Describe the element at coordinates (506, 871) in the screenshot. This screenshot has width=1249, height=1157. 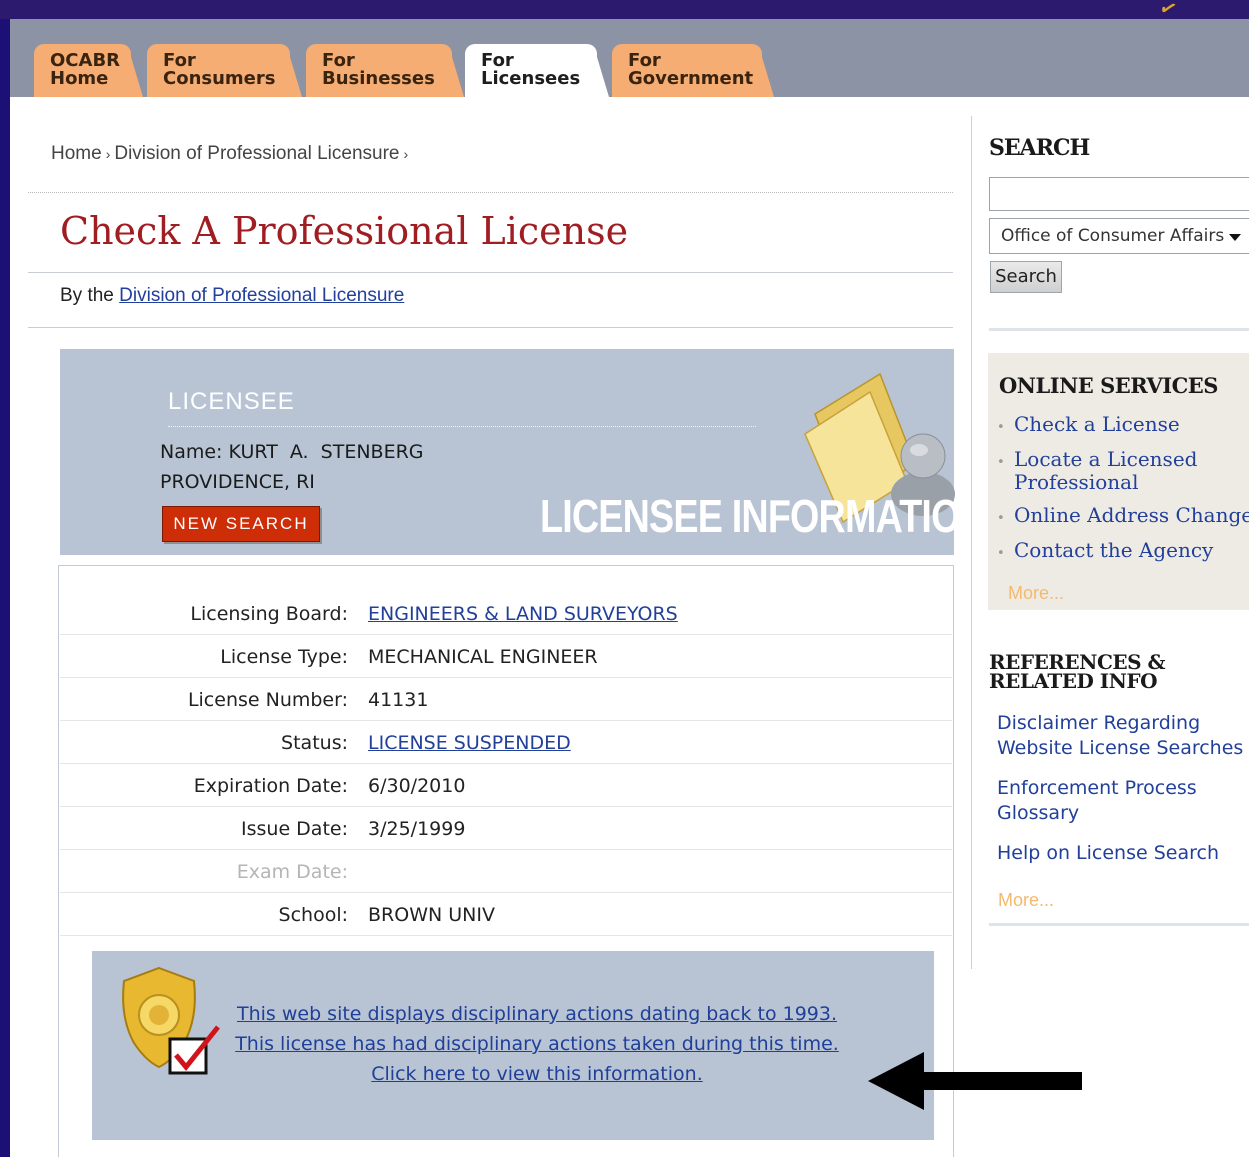
I see `detail-row-exam-date: Exam Date:` at that location.